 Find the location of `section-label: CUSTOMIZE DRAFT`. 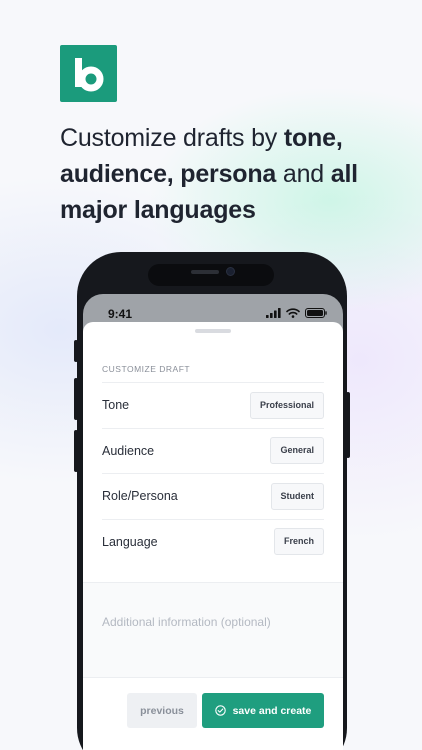

section-label: CUSTOMIZE DRAFT is located at coordinates (146, 369).